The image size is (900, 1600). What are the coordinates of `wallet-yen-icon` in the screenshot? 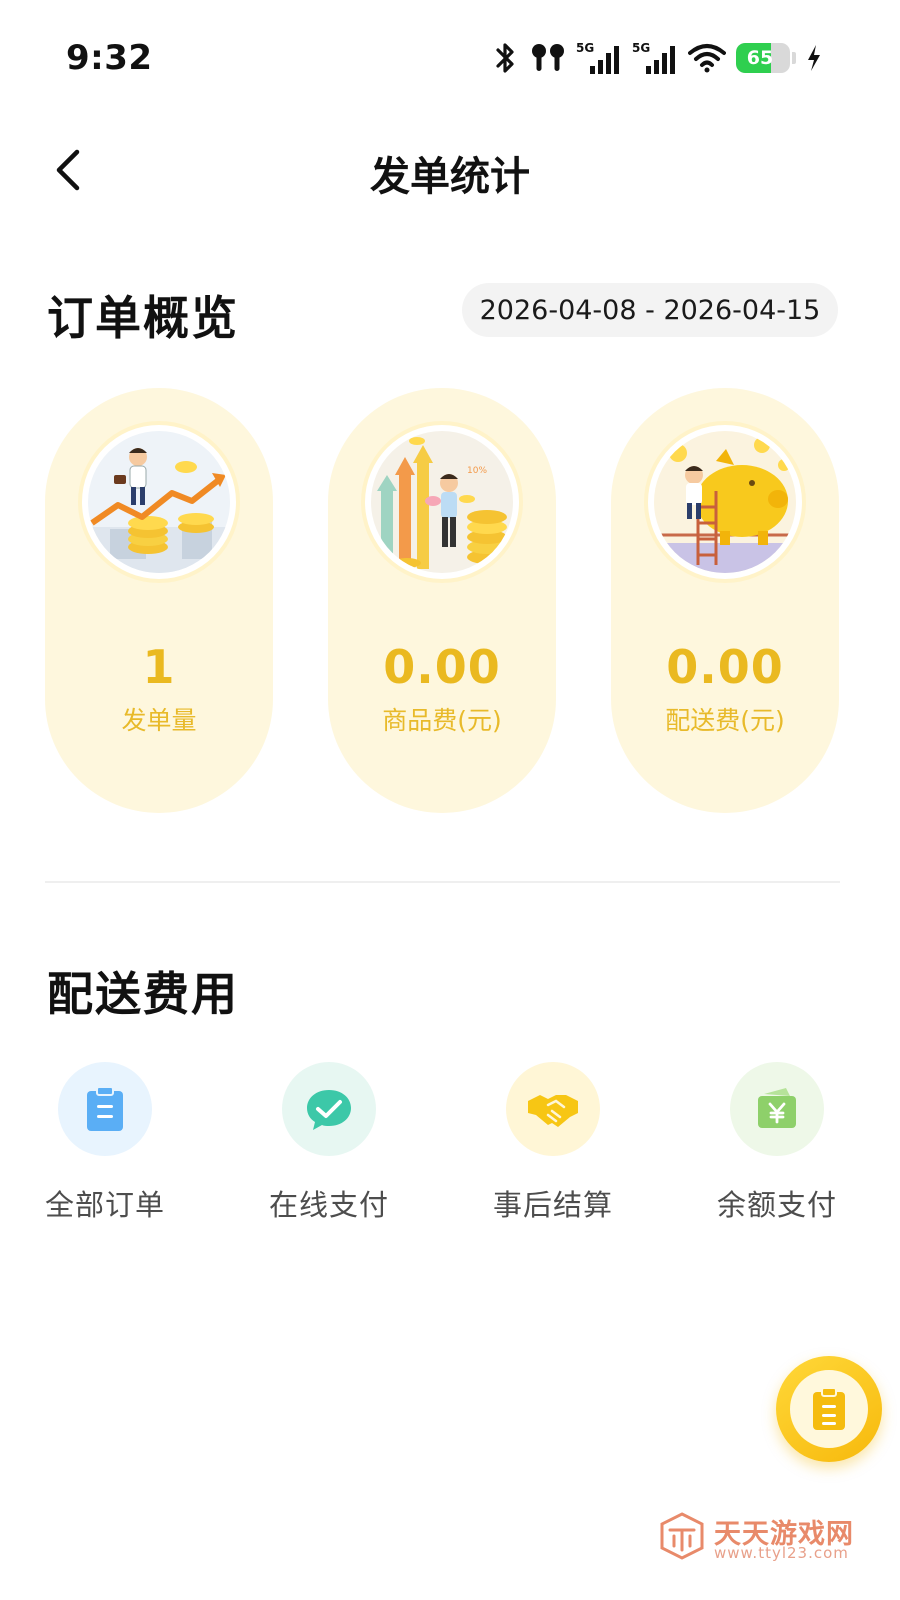 It's located at (777, 1108).